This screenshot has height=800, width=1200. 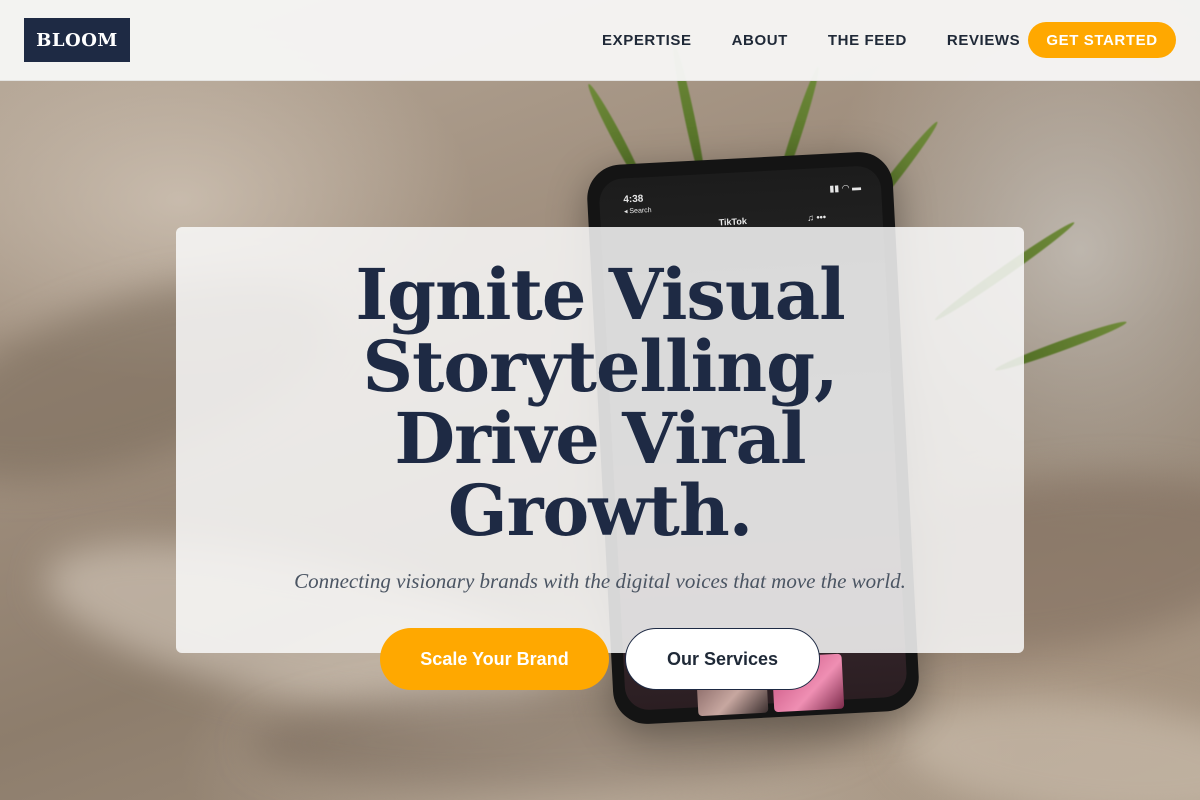 What do you see at coordinates (867, 40) in the screenshot?
I see `nav-item-the-feed: THE FEED` at bounding box center [867, 40].